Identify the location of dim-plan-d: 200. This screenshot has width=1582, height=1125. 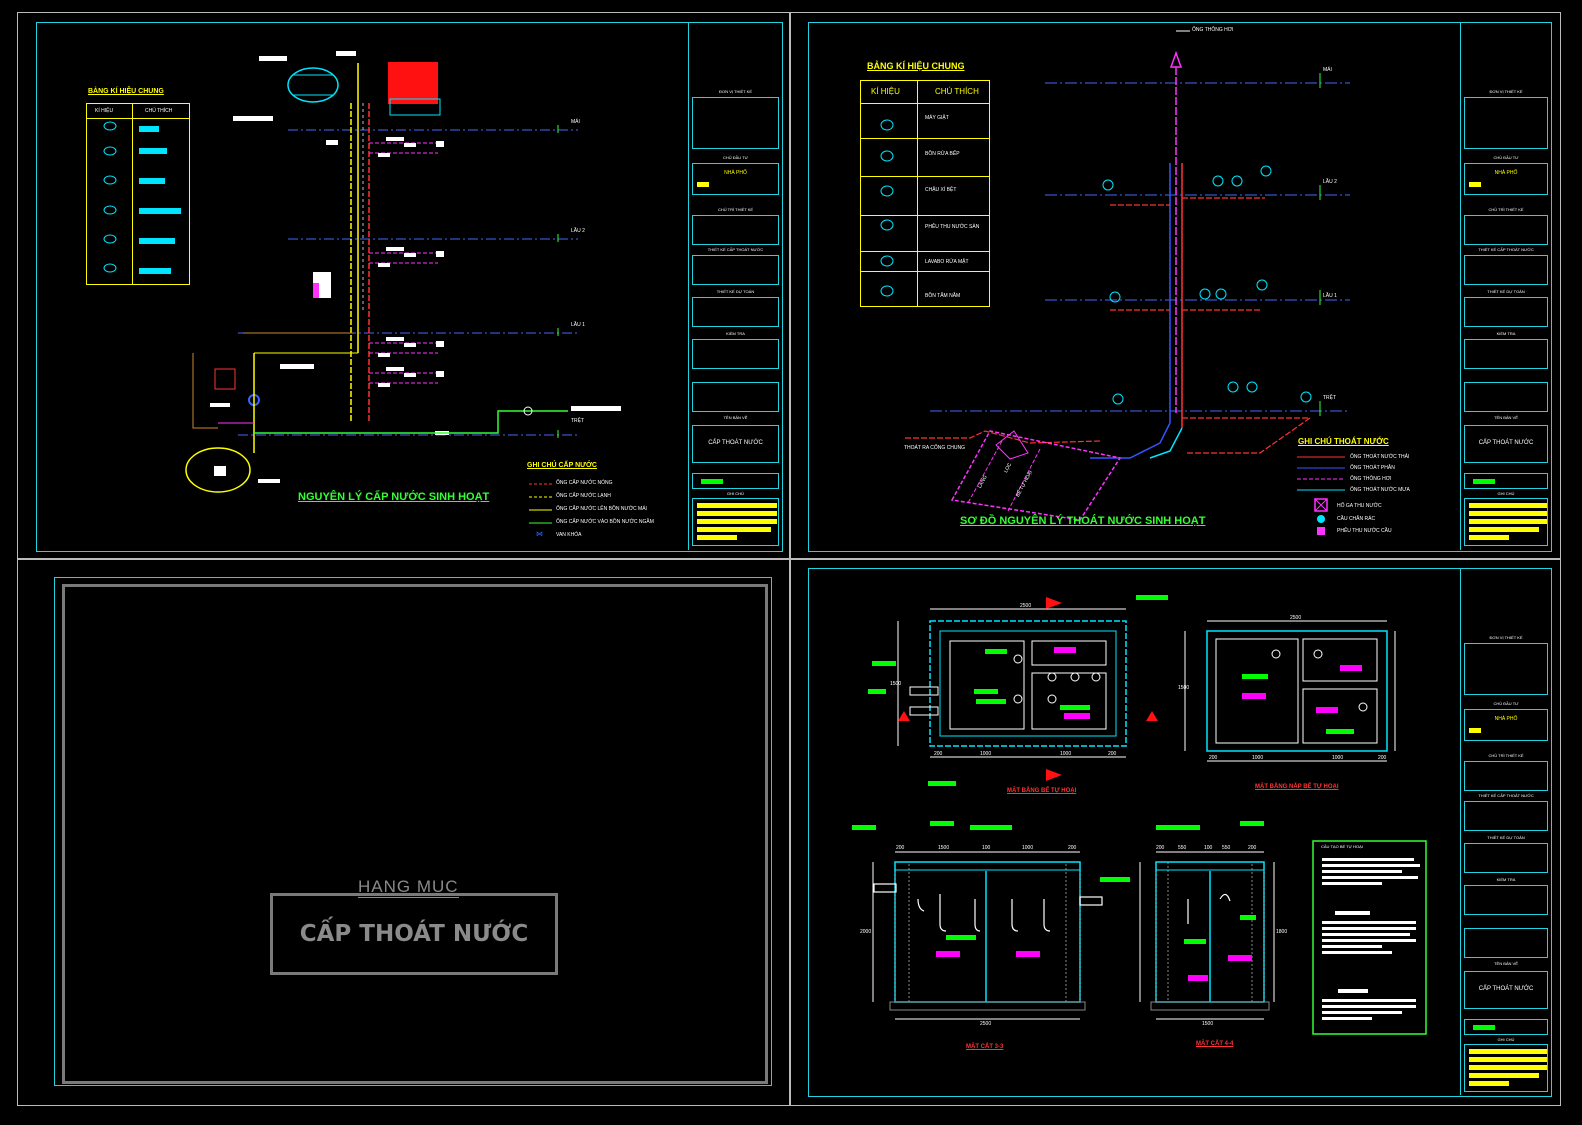
(1112, 754).